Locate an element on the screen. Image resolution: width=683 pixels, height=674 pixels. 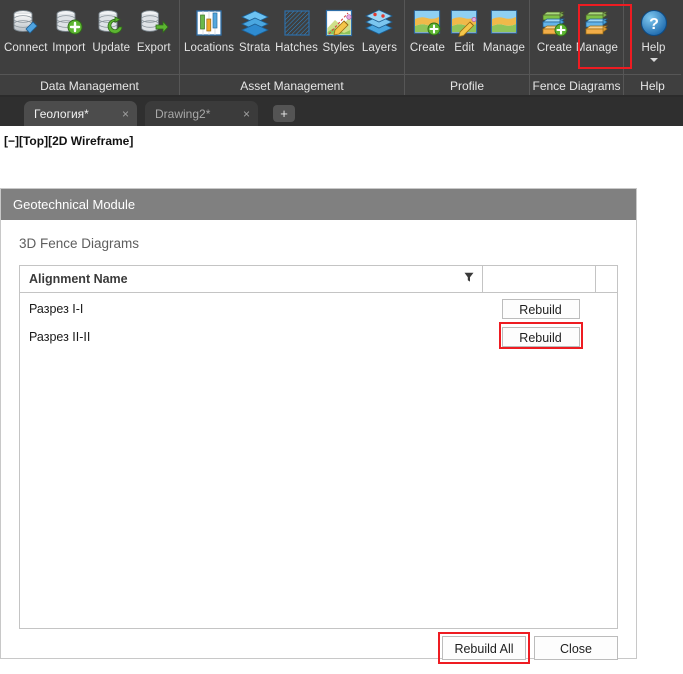
filter-funnel-icon is located at coordinates (469, 279).